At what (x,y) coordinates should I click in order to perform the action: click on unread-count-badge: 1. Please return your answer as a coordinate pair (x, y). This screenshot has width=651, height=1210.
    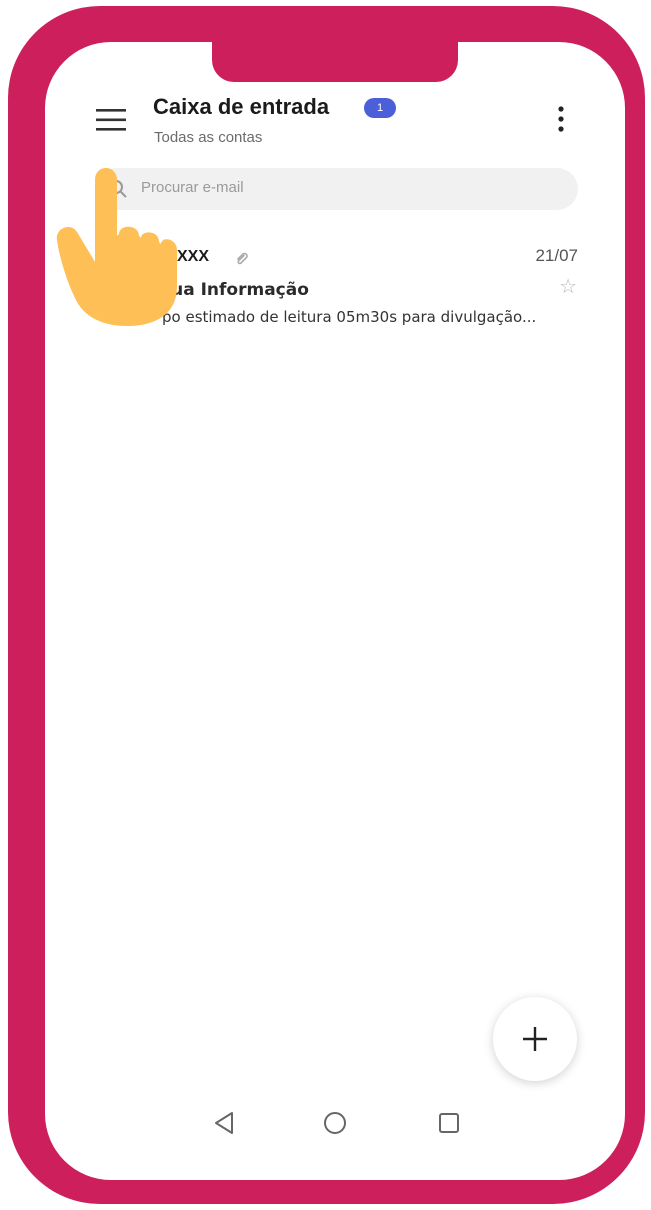
    Looking at the image, I should click on (380, 108).